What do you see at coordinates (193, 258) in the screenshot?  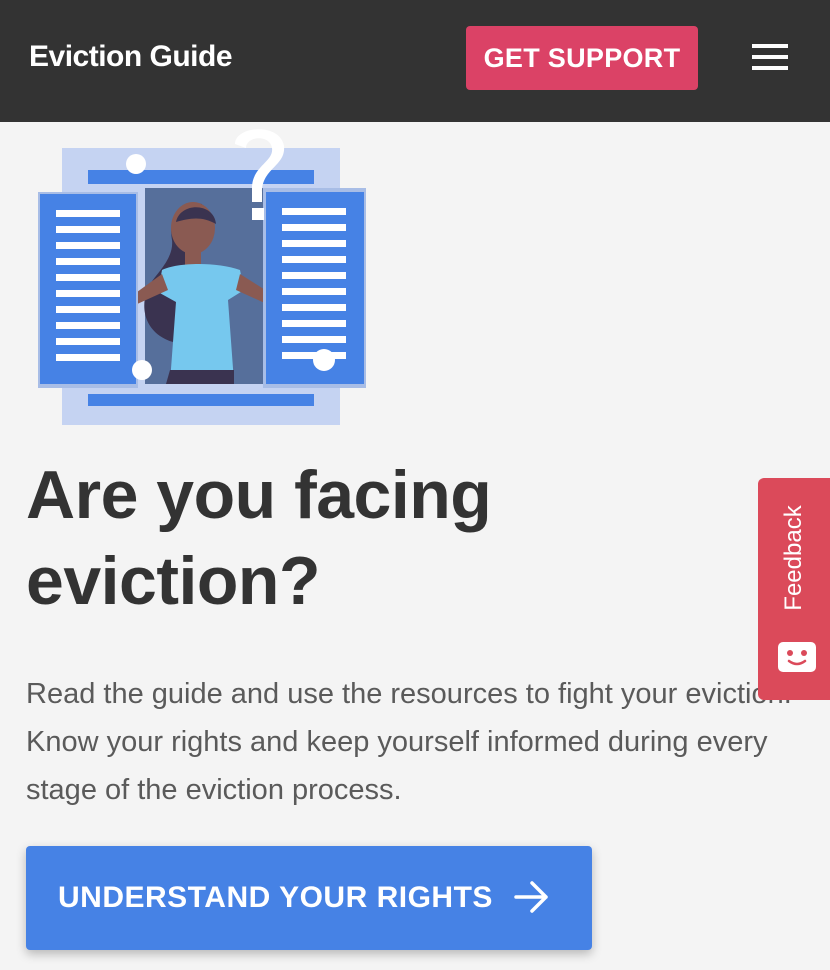 I see `woman-neck` at bounding box center [193, 258].